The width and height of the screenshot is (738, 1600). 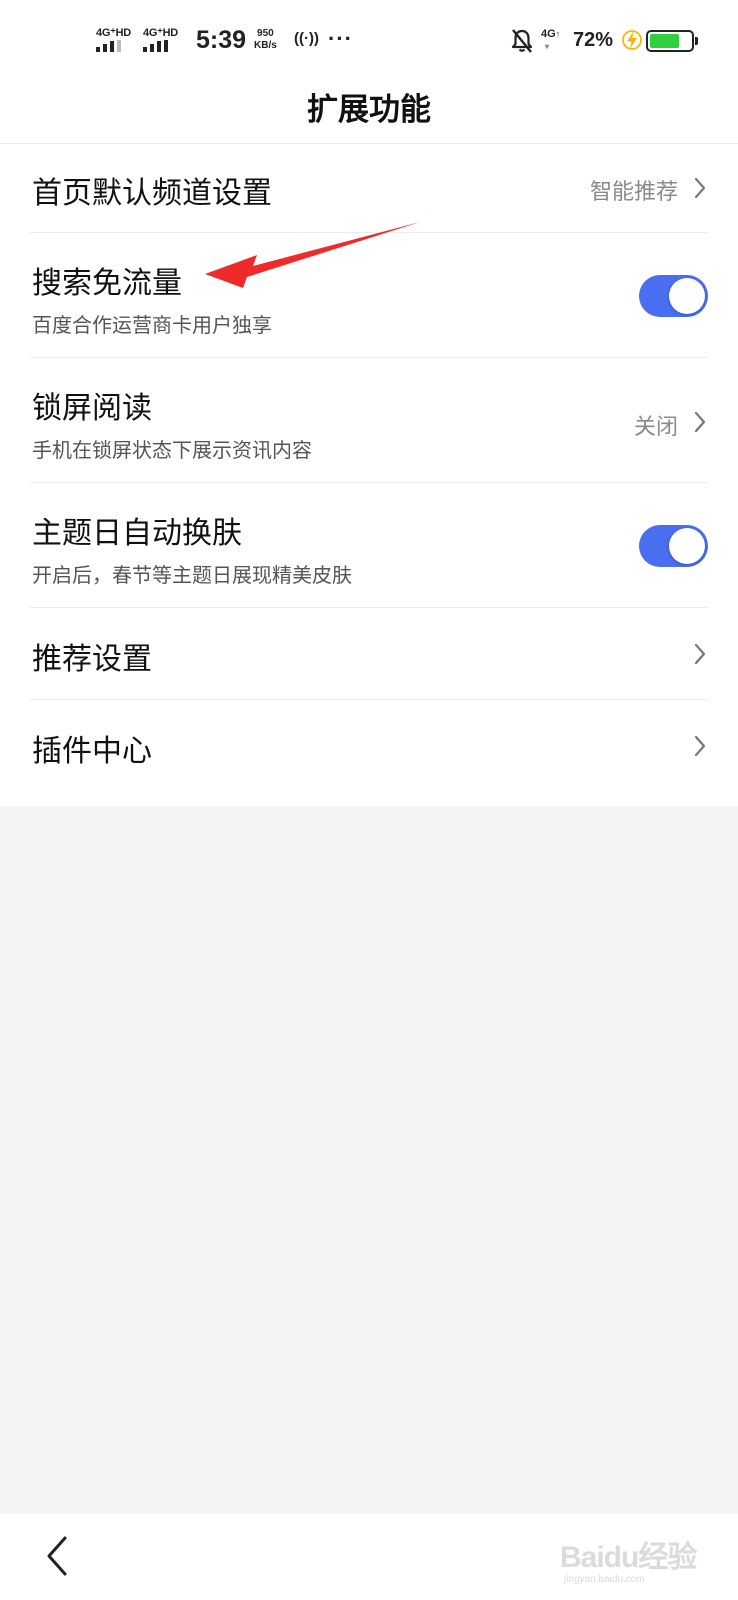 What do you see at coordinates (369, 420) in the screenshot?
I see `setting-lock-screen-reading: 锁屏阅读 手机在锁屏状态下展示资讯内容 关闭` at bounding box center [369, 420].